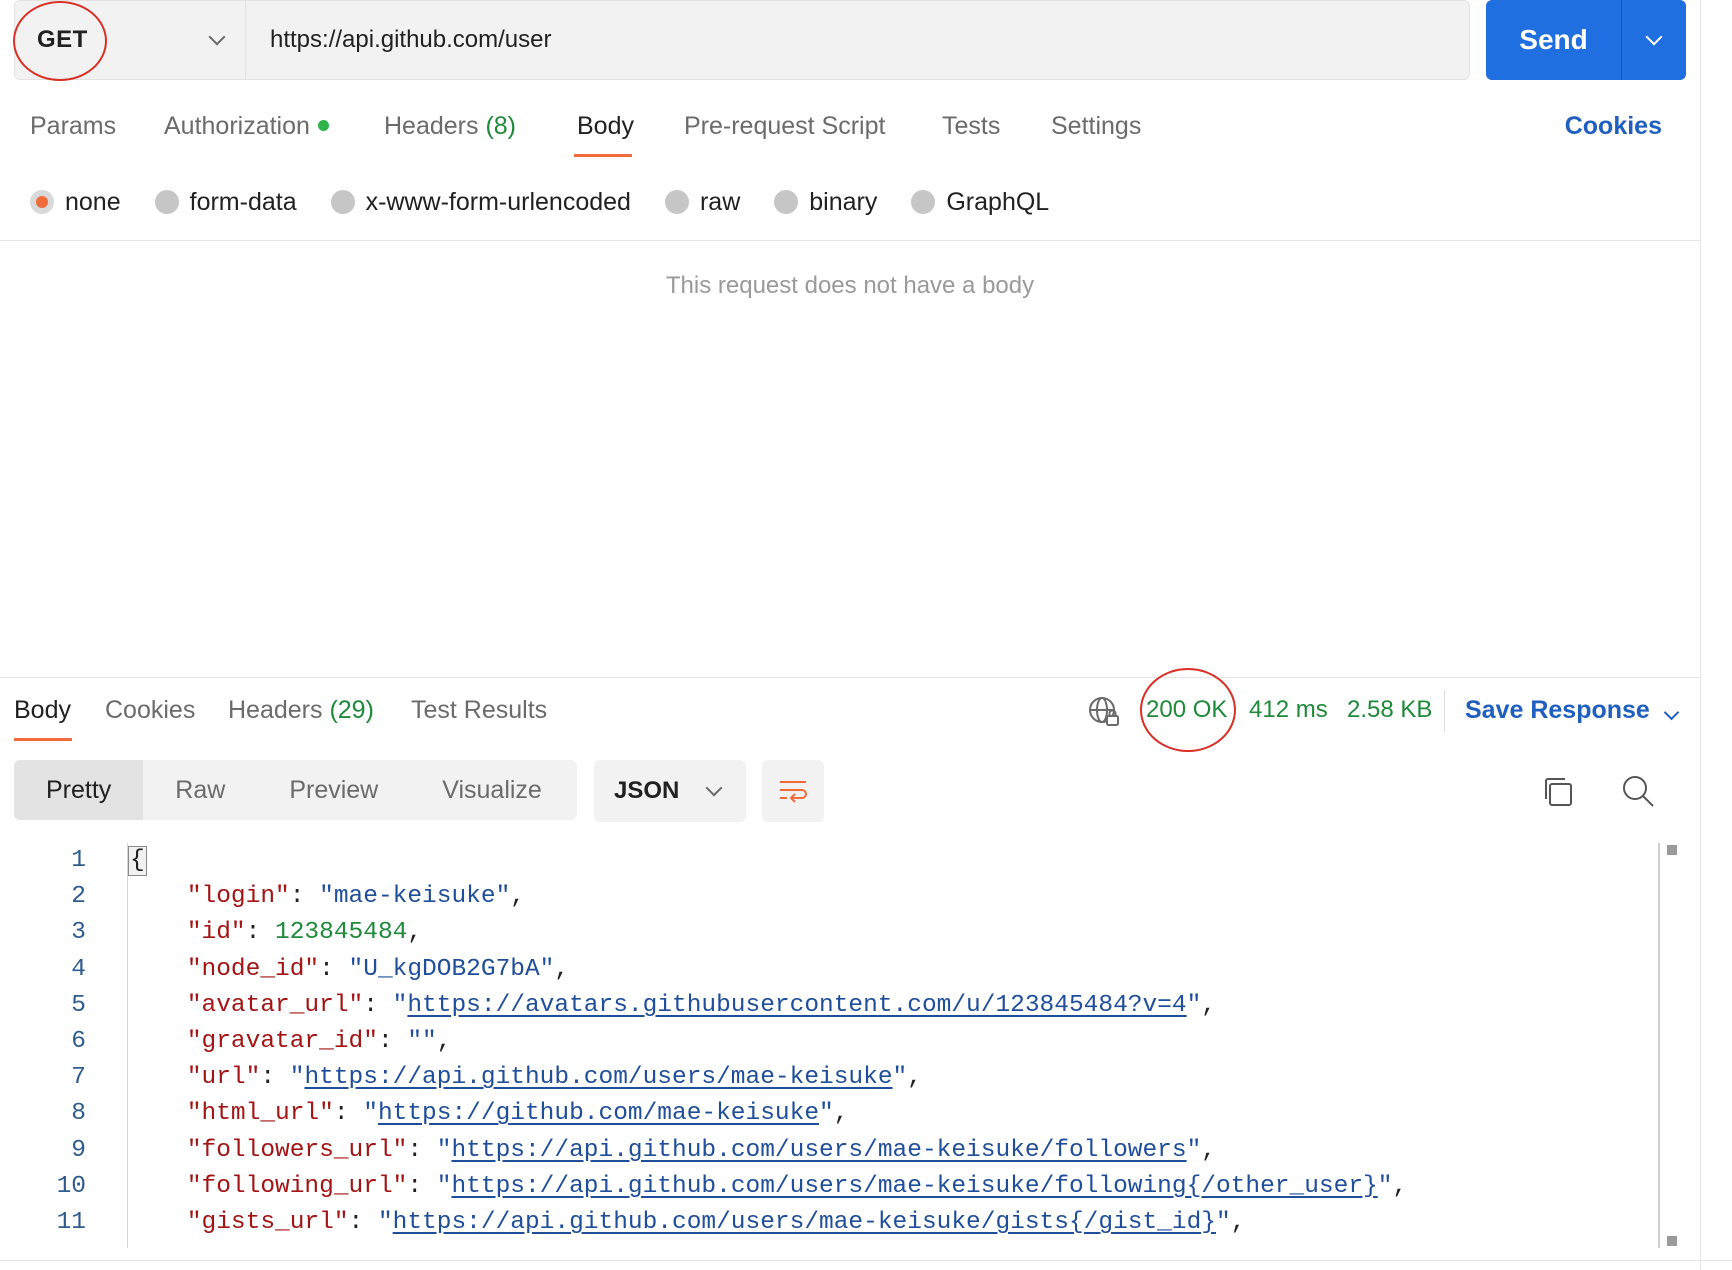 This screenshot has height=1270, width=1732. I want to click on radio-form-data: form-data, so click(225, 202).